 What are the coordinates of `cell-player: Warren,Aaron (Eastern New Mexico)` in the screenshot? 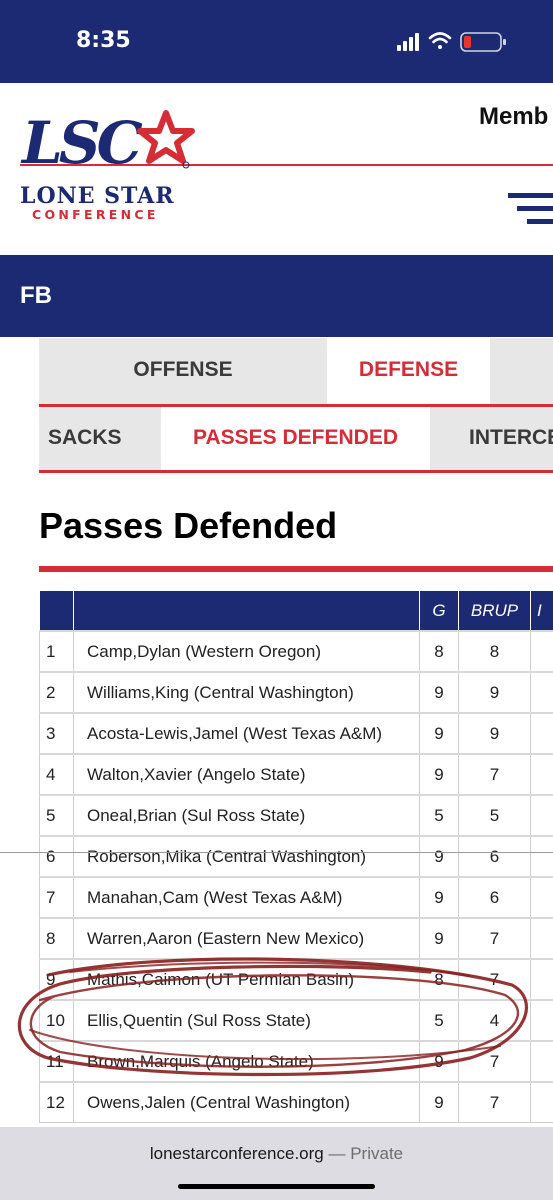 It's located at (246, 938).